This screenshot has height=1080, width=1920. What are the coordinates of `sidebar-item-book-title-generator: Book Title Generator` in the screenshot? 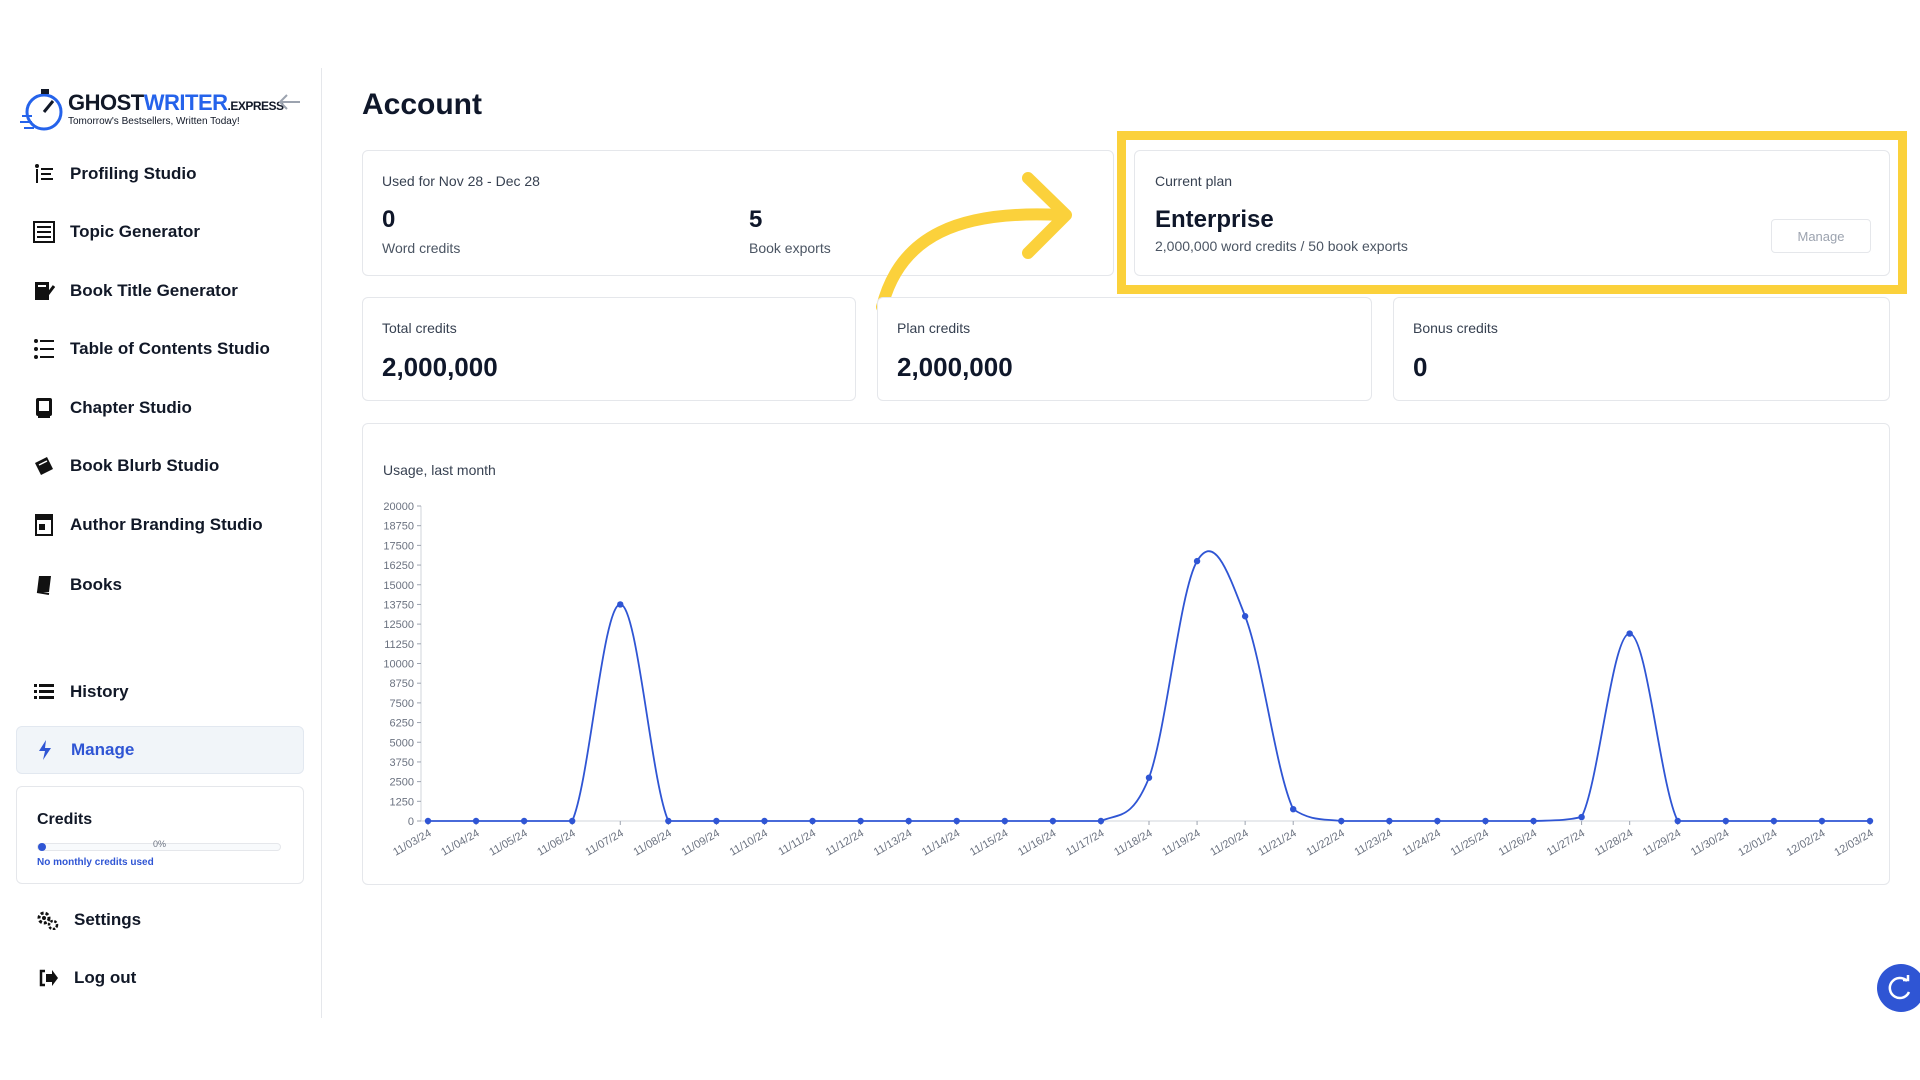 It's located at (160, 291).